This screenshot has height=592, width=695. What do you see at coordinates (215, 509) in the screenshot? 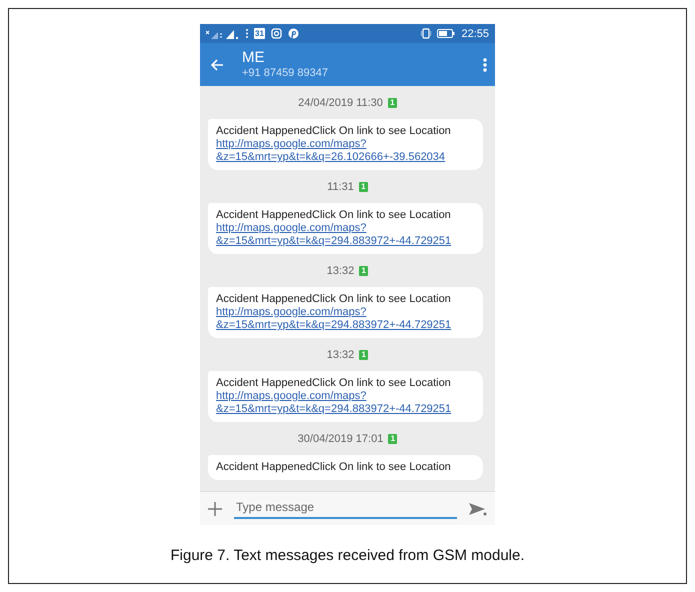
I see `add-icon` at bounding box center [215, 509].